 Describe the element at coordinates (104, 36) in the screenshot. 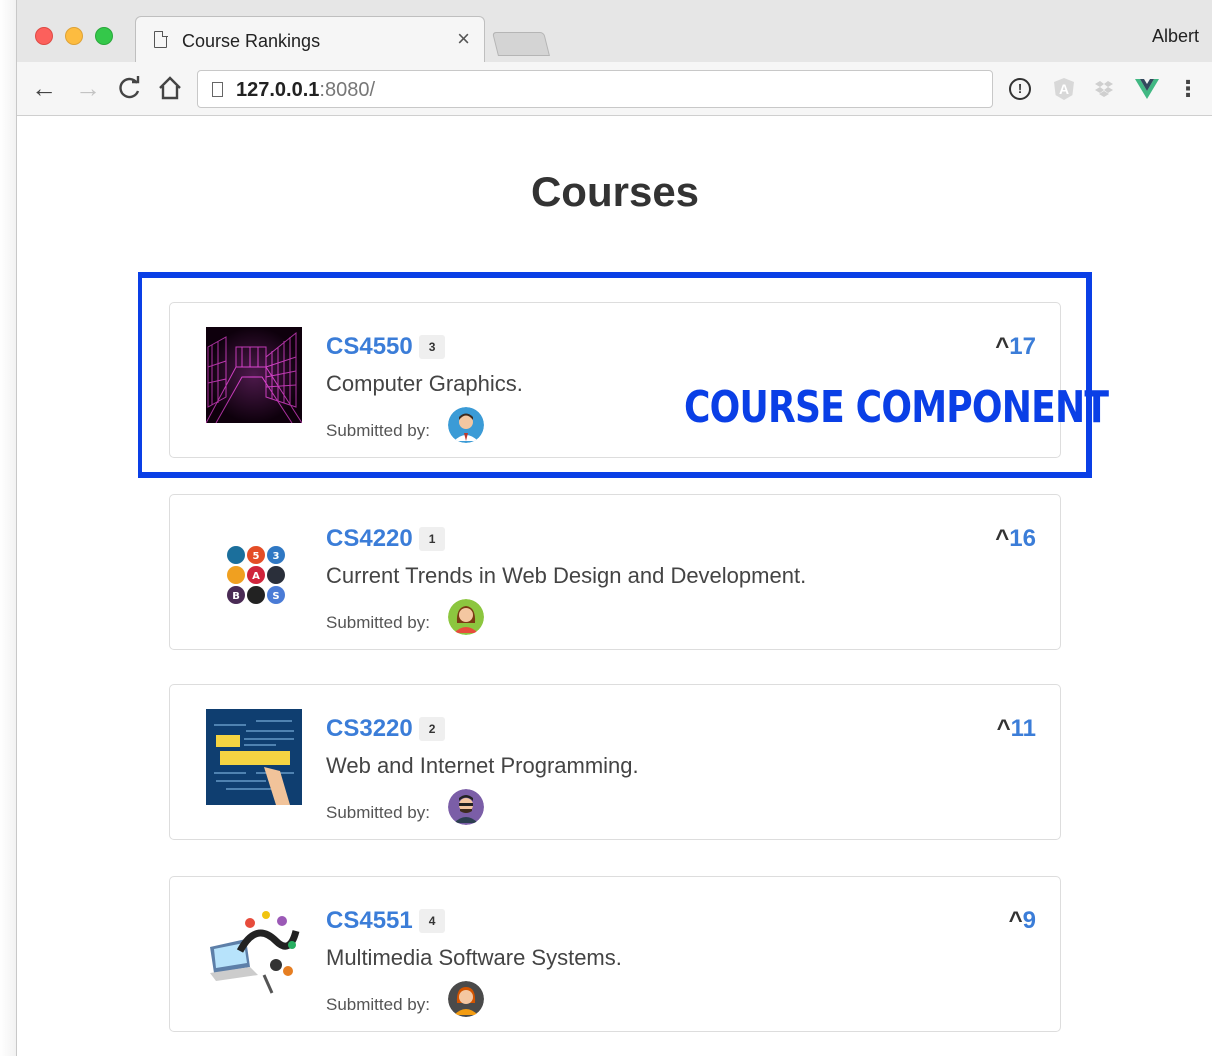

I see `maximize-window-button` at that location.